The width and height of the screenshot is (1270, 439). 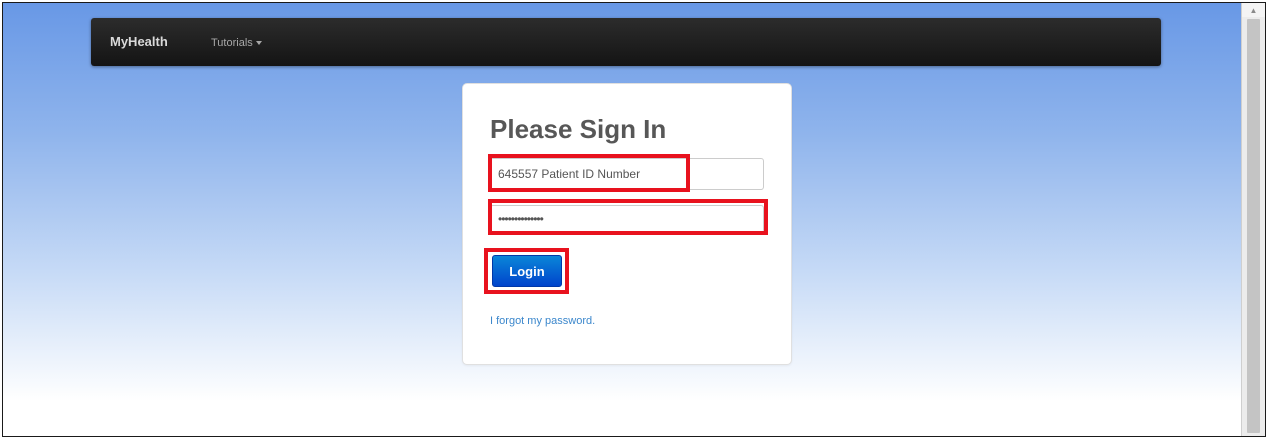 I want to click on tutorials-dropdown: Tutorials, so click(x=236, y=43).